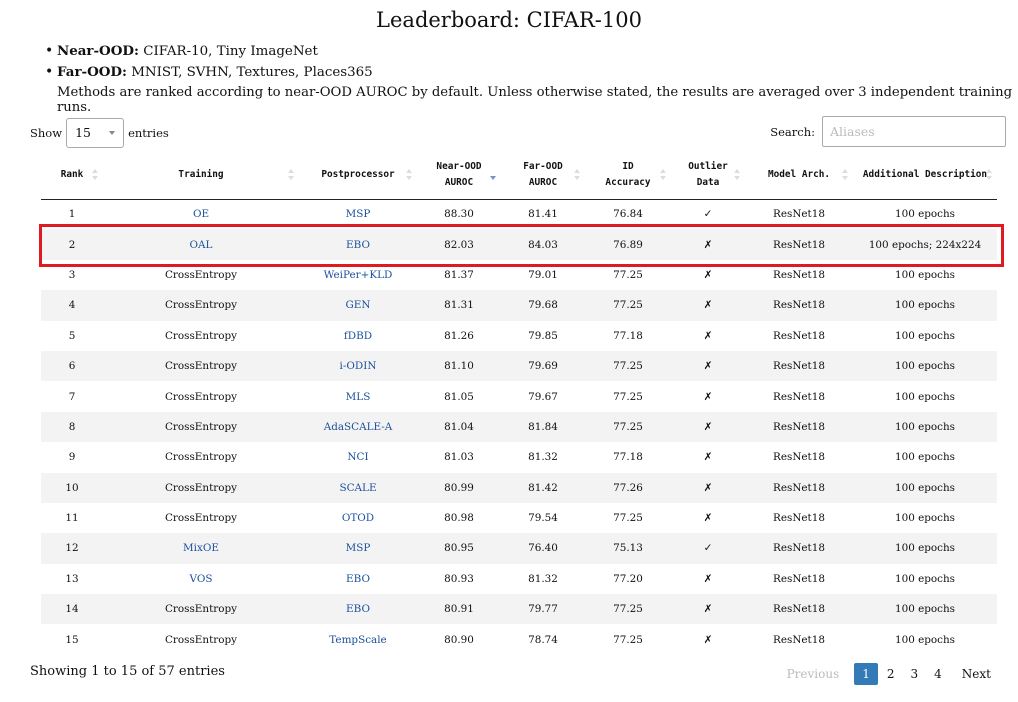  What do you see at coordinates (72, 244) in the screenshot?
I see `cell-rank: 2` at bounding box center [72, 244].